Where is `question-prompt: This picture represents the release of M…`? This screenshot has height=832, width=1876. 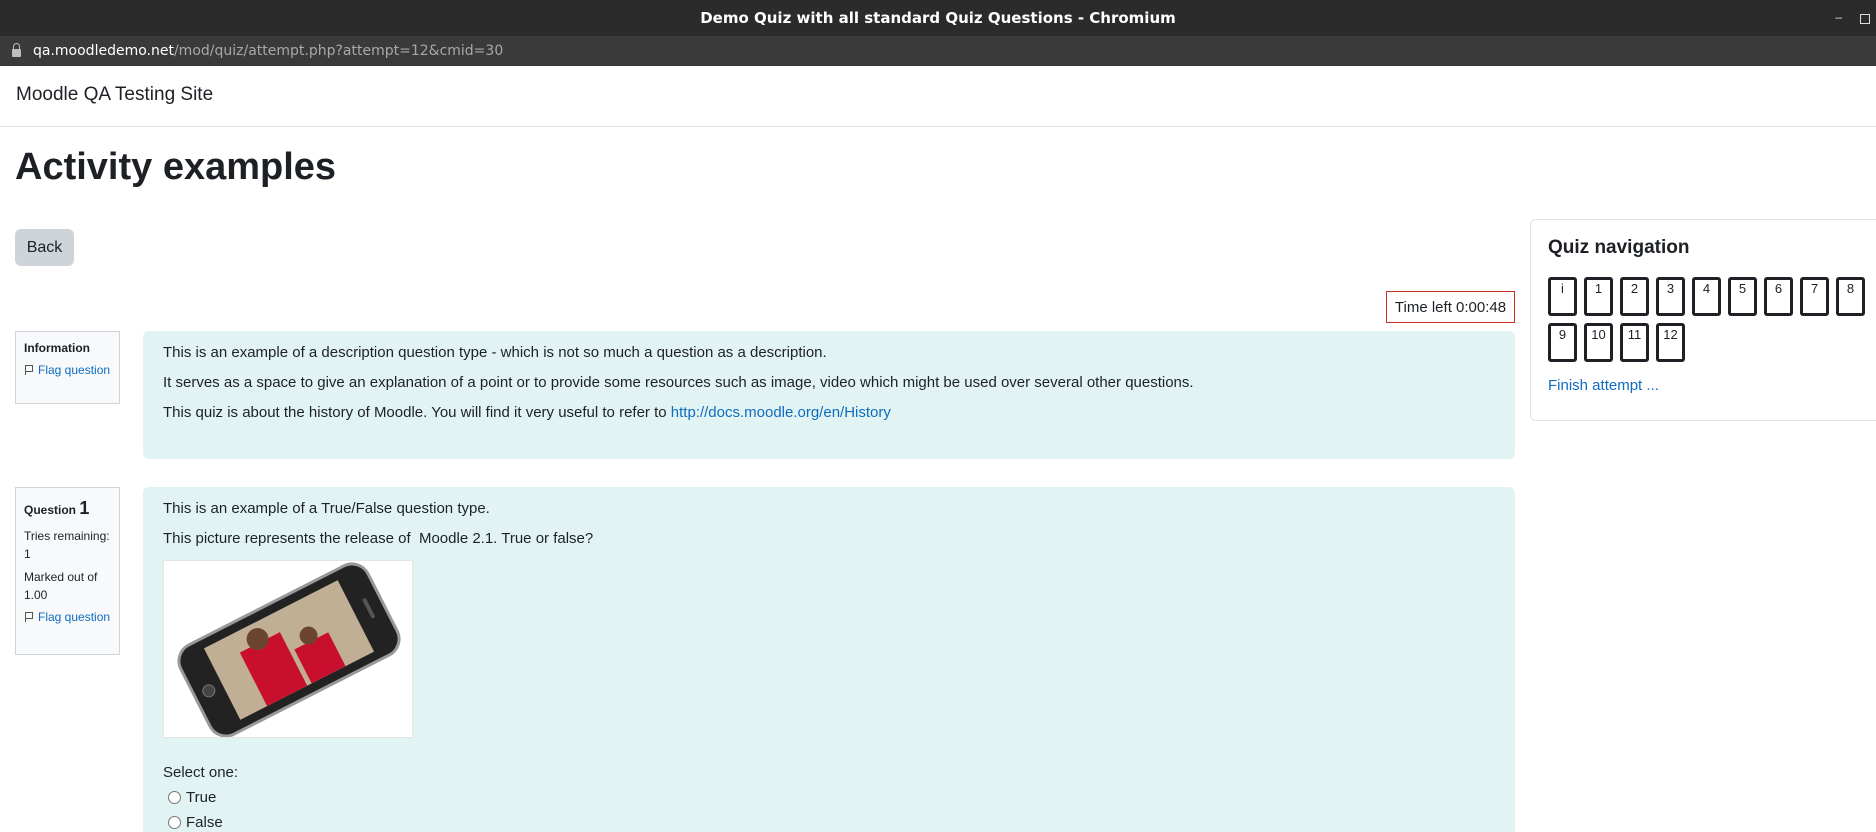
question-prompt: This picture represents the release of M… is located at coordinates (378, 538).